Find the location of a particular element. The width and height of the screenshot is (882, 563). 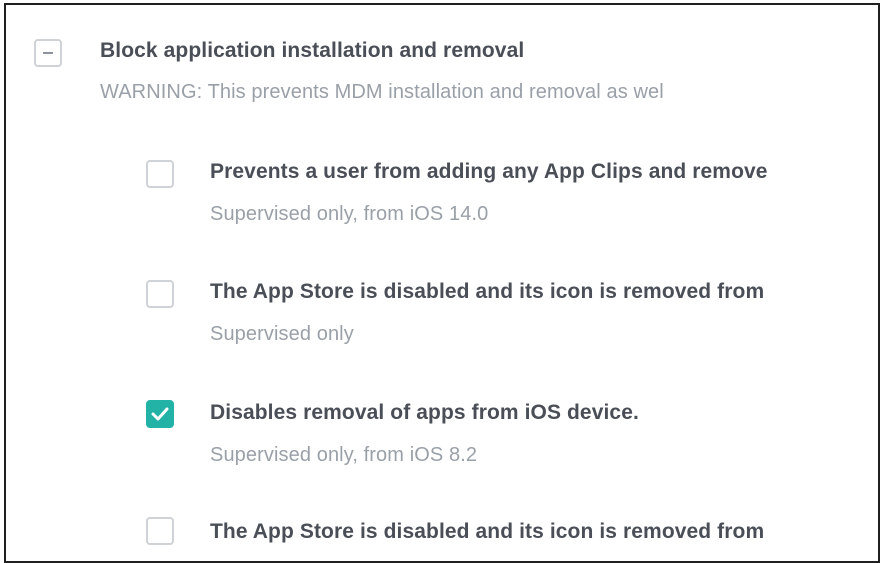

option-note-app-removal: Supervised only, from iOS 8.2 is located at coordinates (344, 455).